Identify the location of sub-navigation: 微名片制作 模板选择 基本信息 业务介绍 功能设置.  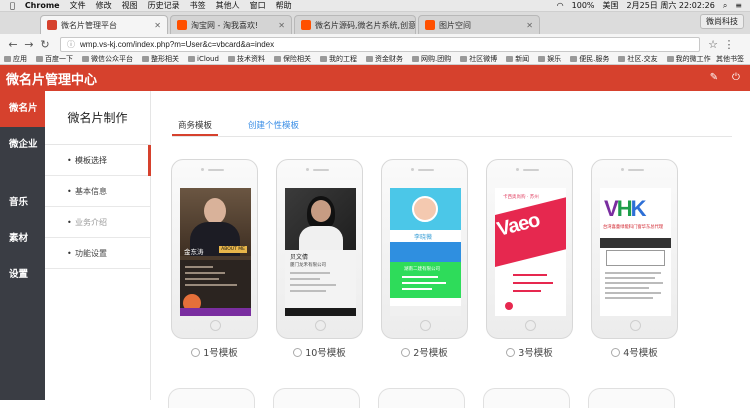
(98, 245).